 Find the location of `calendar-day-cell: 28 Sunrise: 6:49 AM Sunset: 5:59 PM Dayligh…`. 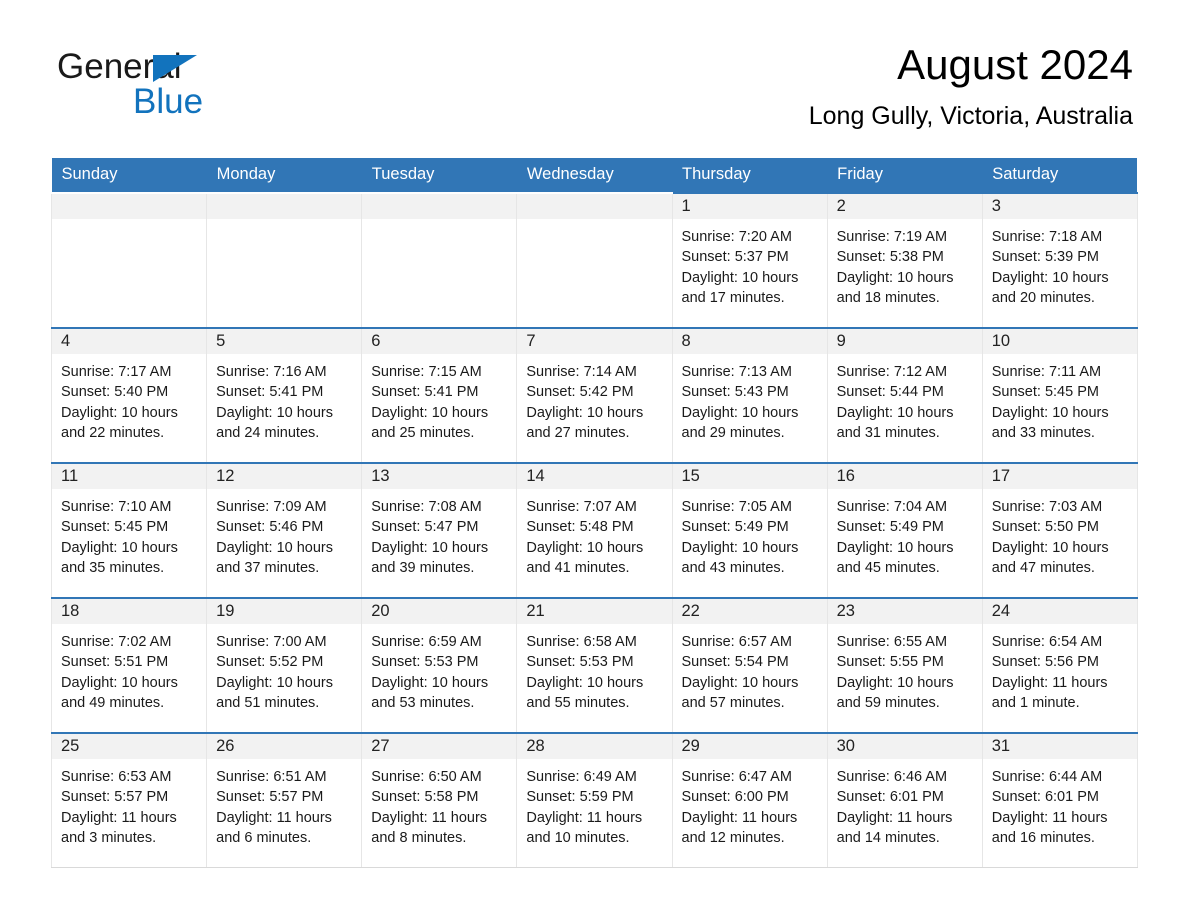

calendar-day-cell: 28 Sunrise: 6:49 AM Sunset: 5:59 PM Dayligh… is located at coordinates (594, 800).